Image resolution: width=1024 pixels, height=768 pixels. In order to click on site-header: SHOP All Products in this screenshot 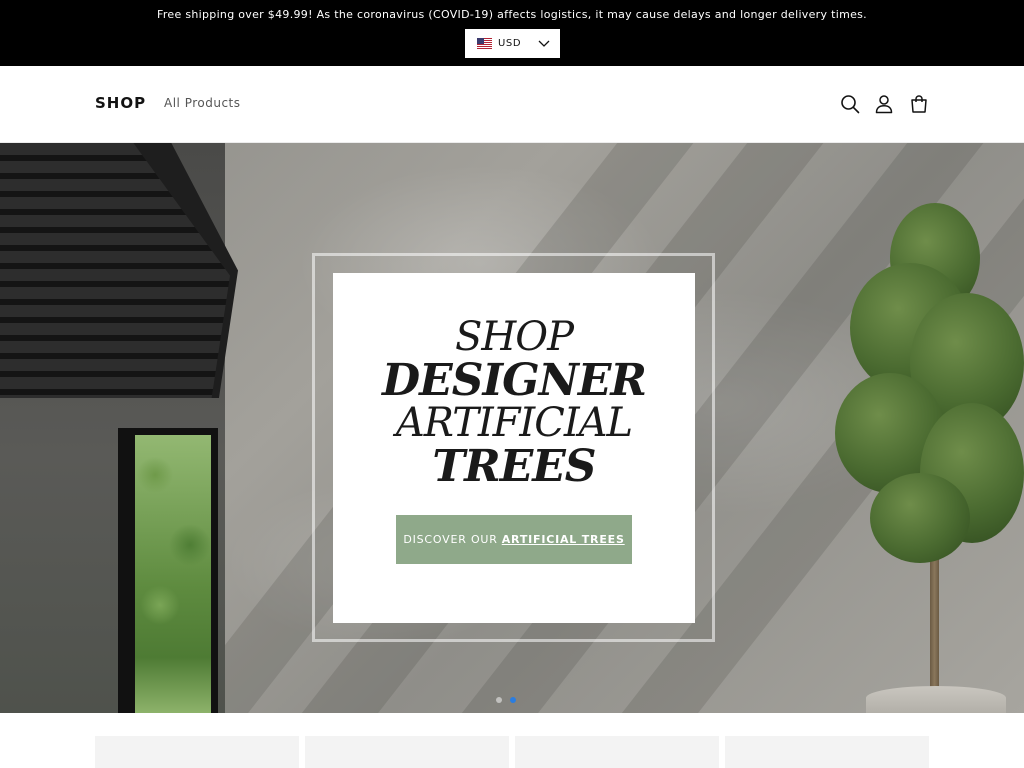, I will do `click(512, 104)`.